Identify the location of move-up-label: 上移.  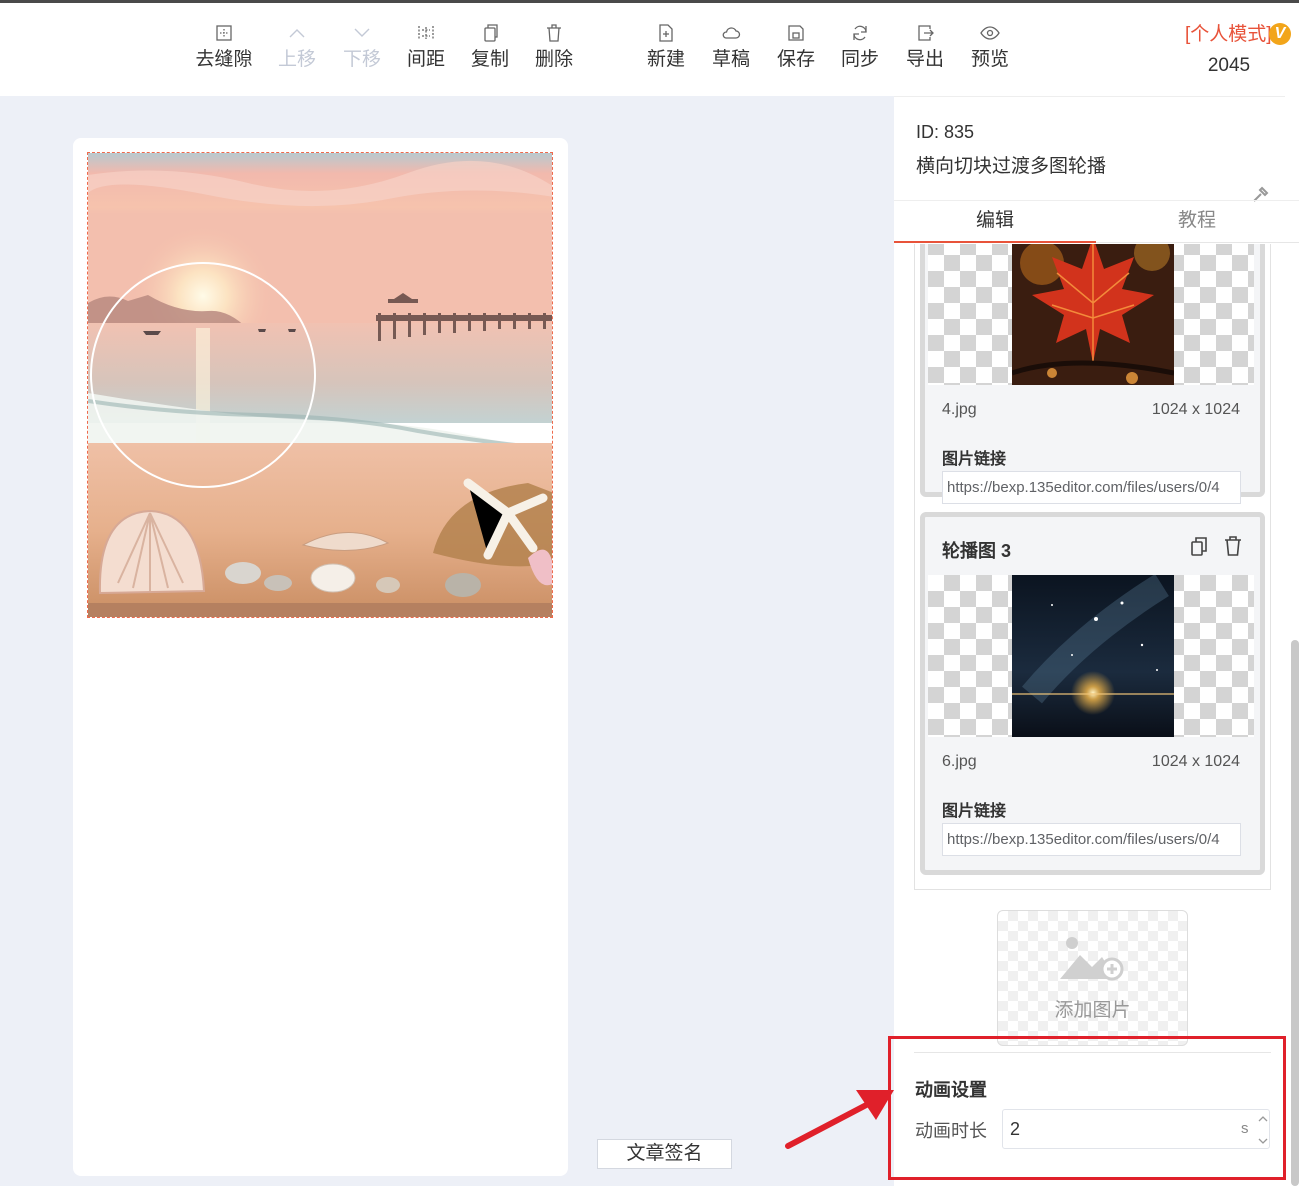
(296, 59).